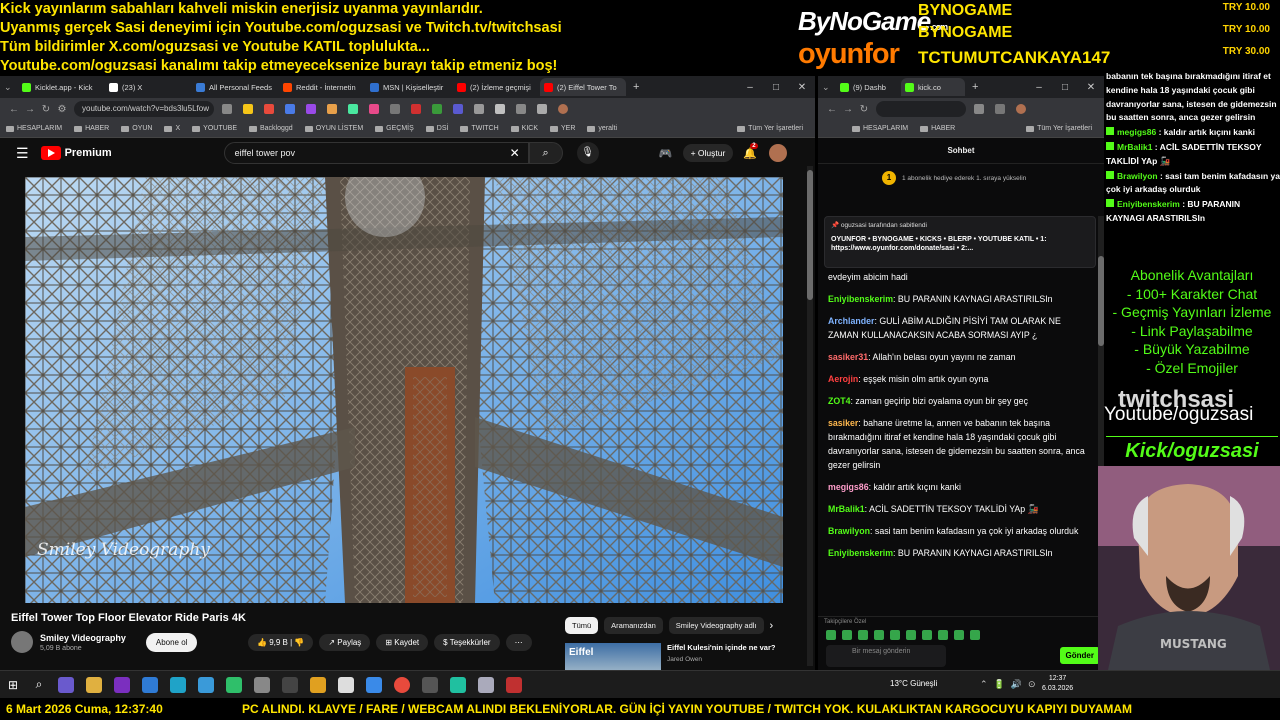 Image resolution: width=1280 pixels, height=720 pixels. Describe the element at coordinates (61, 87) in the screenshot. I see `browser-tab: Kicklet.app - Kick` at that location.